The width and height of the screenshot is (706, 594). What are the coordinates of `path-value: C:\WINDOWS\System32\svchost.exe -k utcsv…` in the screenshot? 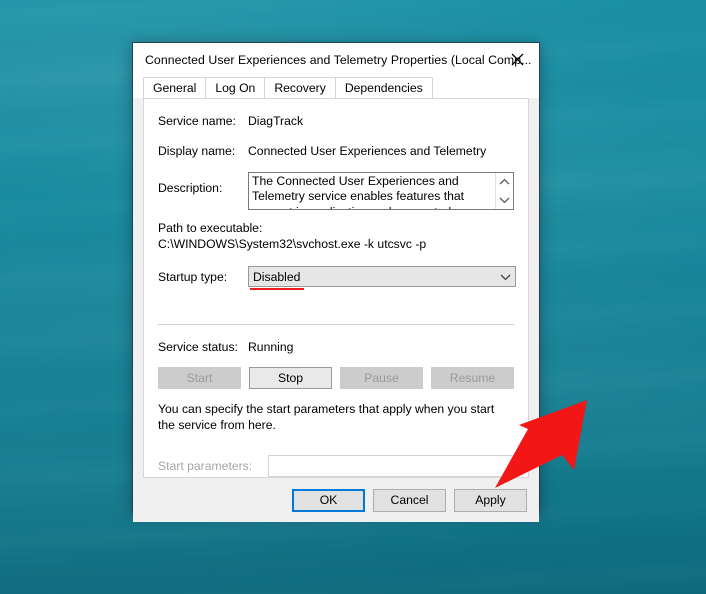 It's located at (292, 244).